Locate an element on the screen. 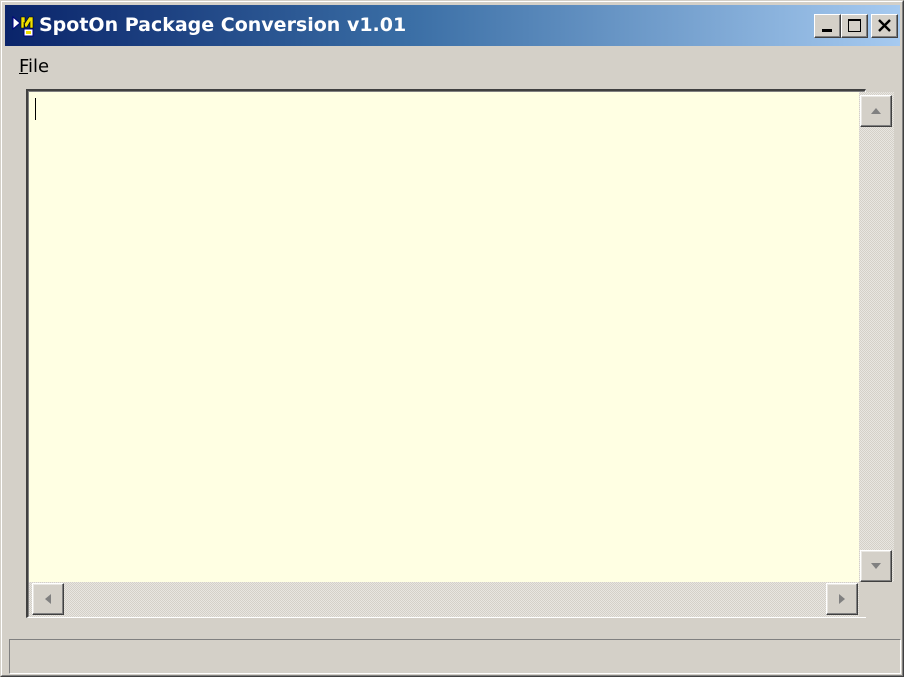 This screenshot has width=904, height=677. scroll-up-button is located at coordinates (876, 111).